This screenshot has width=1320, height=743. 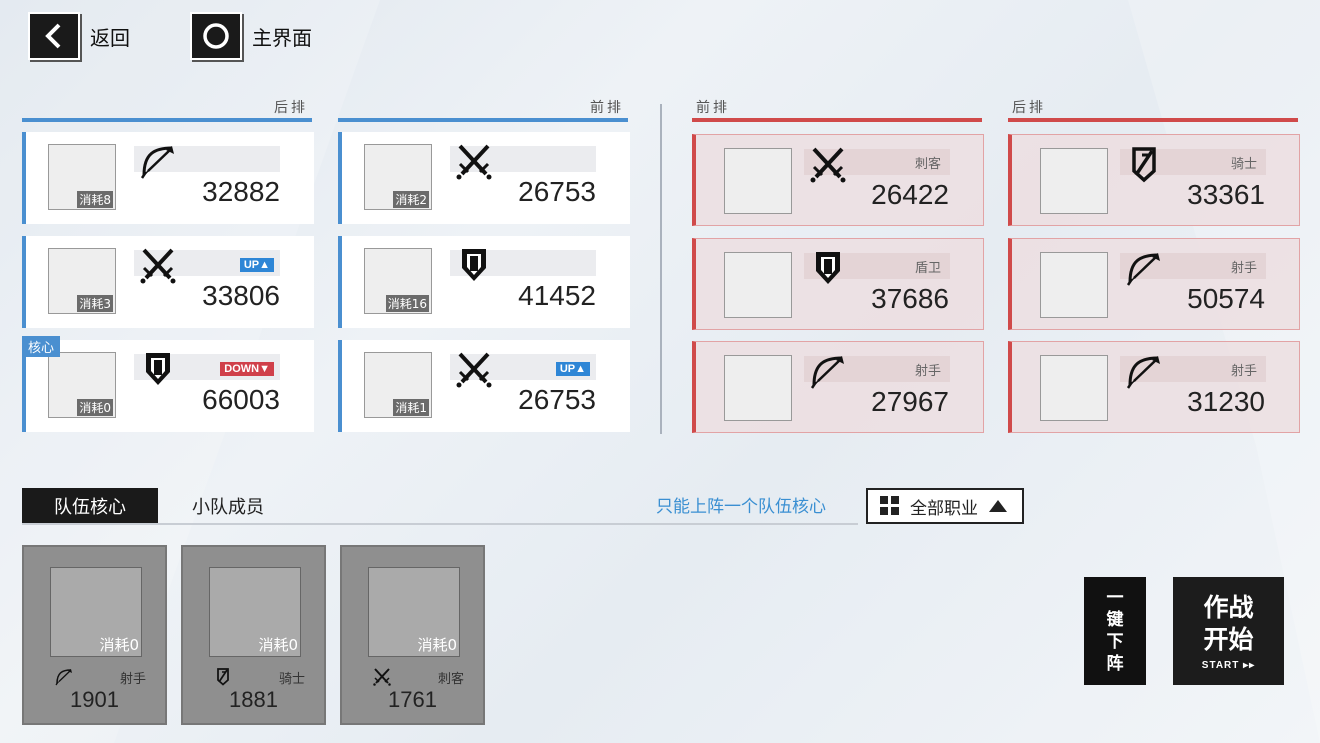 What do you see at coordinates (251, 36) in the screenshot?
I see `home-button: 主界面` at bounding box center [251, 36].